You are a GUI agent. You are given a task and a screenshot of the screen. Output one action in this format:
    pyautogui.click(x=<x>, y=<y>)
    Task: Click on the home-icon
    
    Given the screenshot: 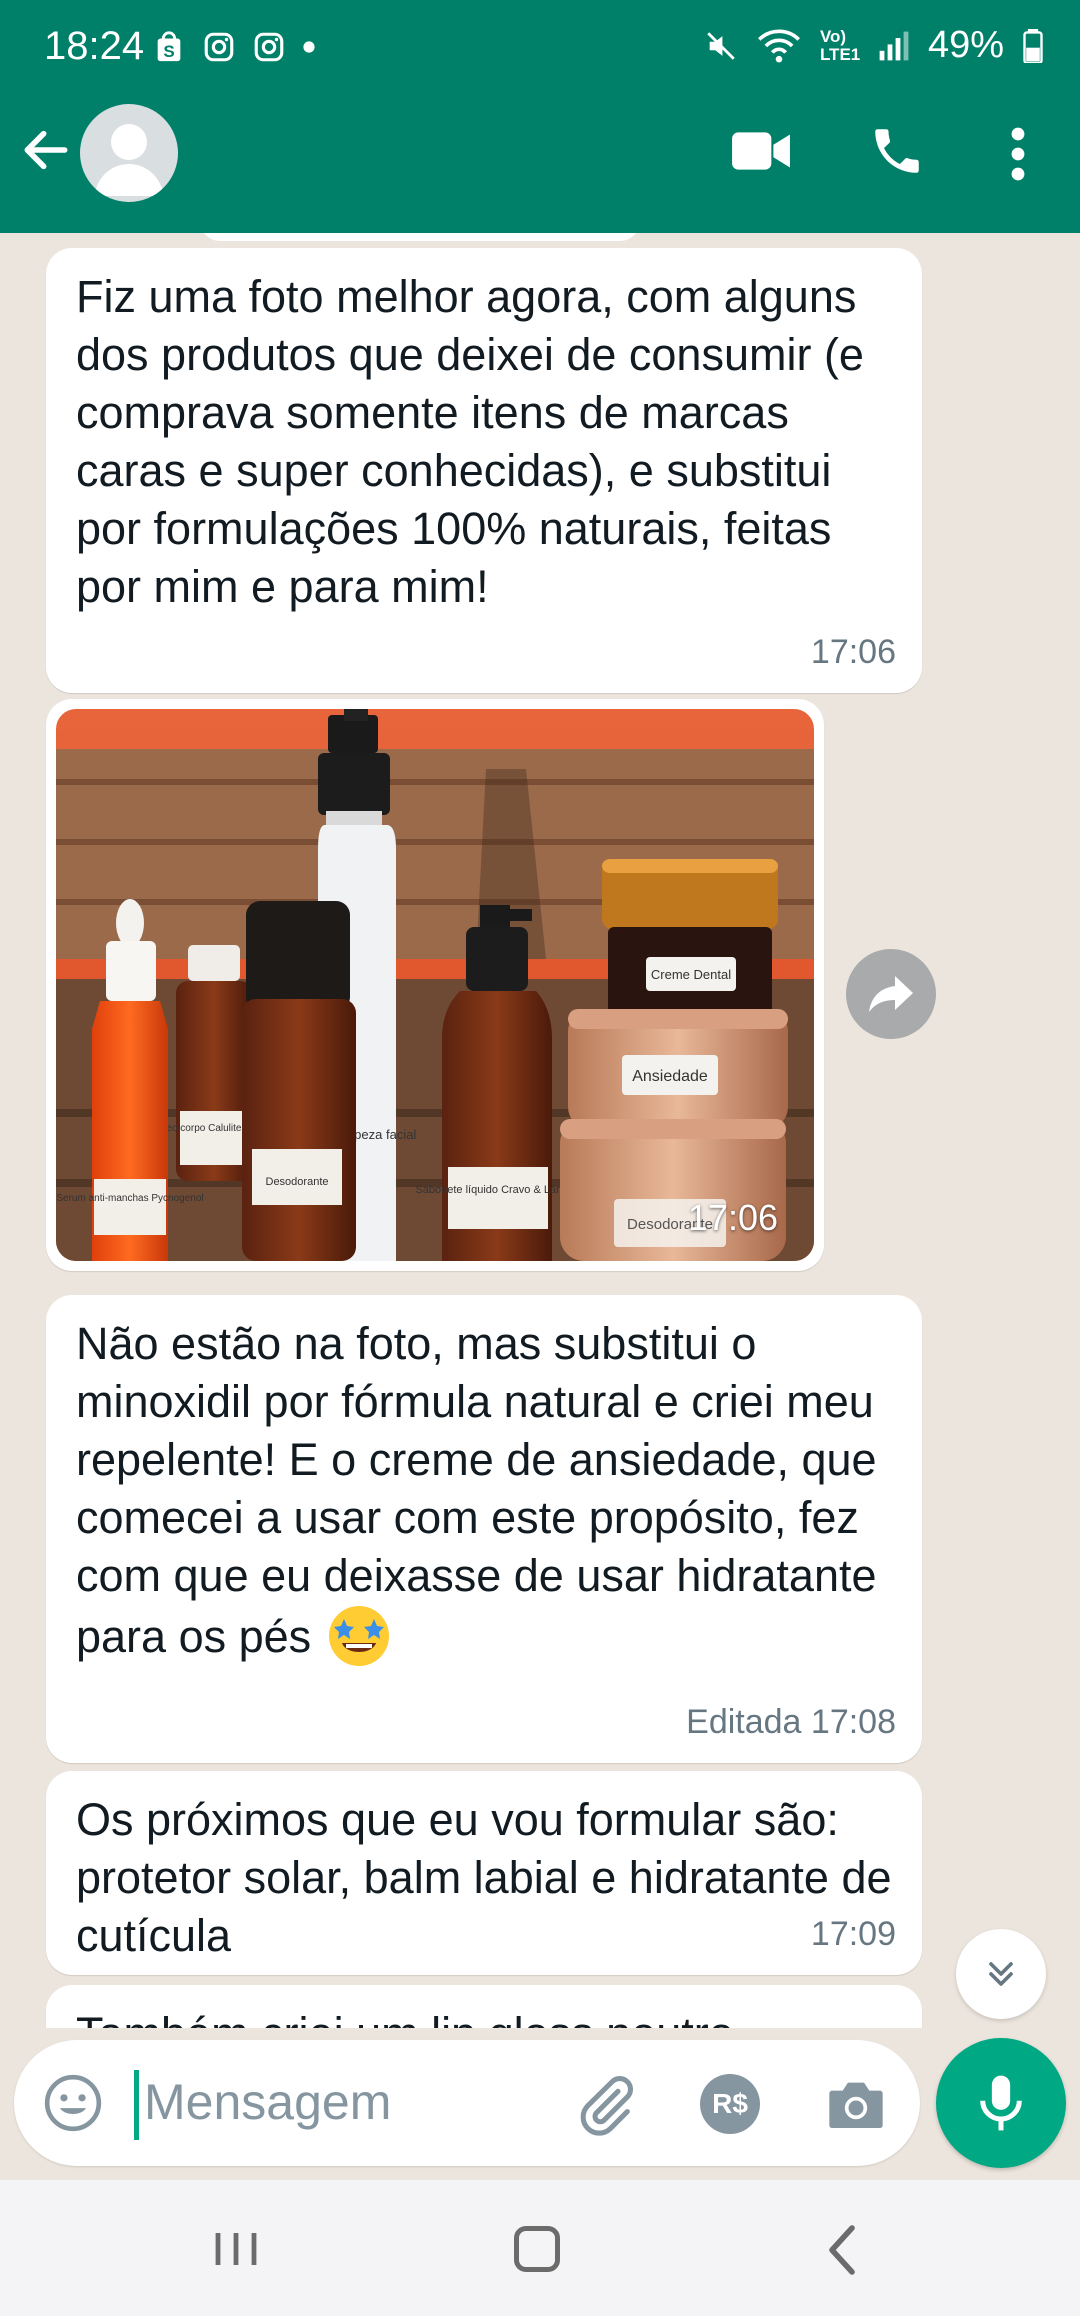 What is the action you would take?
    pyautogui.click(x=537, y=2249)
    